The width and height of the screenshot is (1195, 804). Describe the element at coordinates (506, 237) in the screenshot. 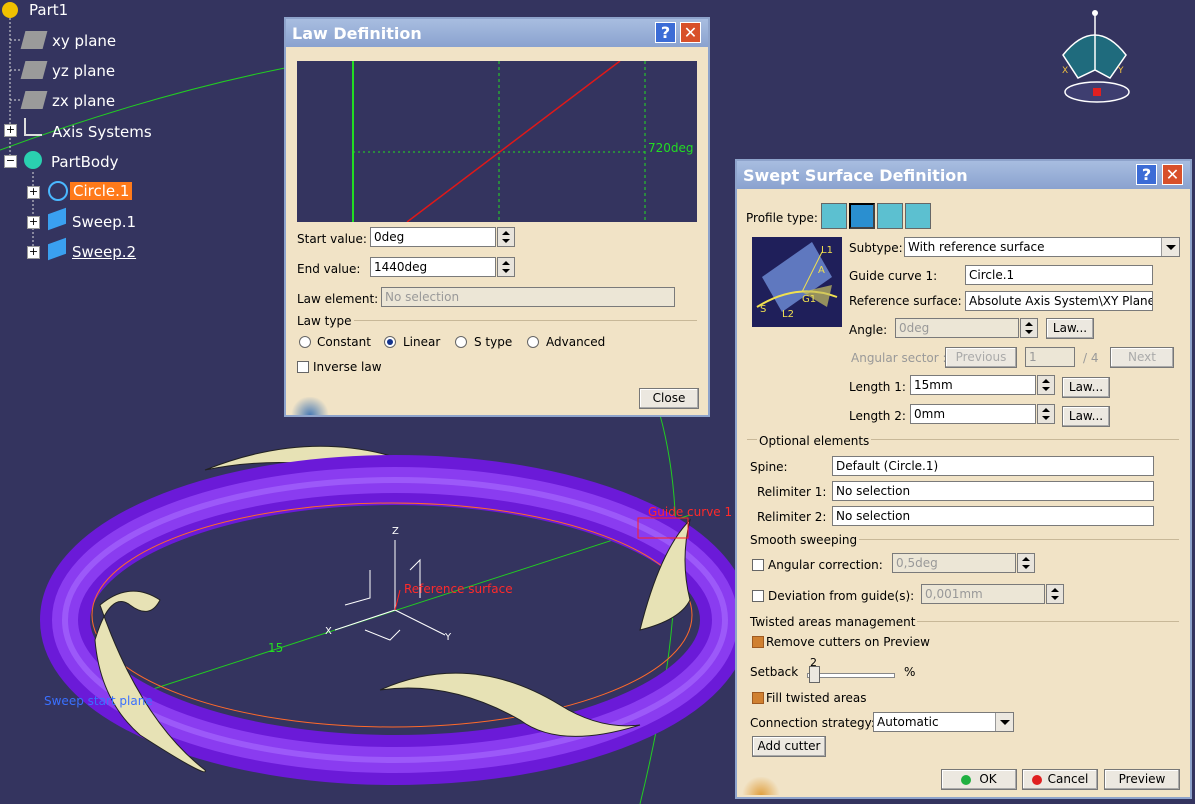

I see `start-value-spinner` at that location.